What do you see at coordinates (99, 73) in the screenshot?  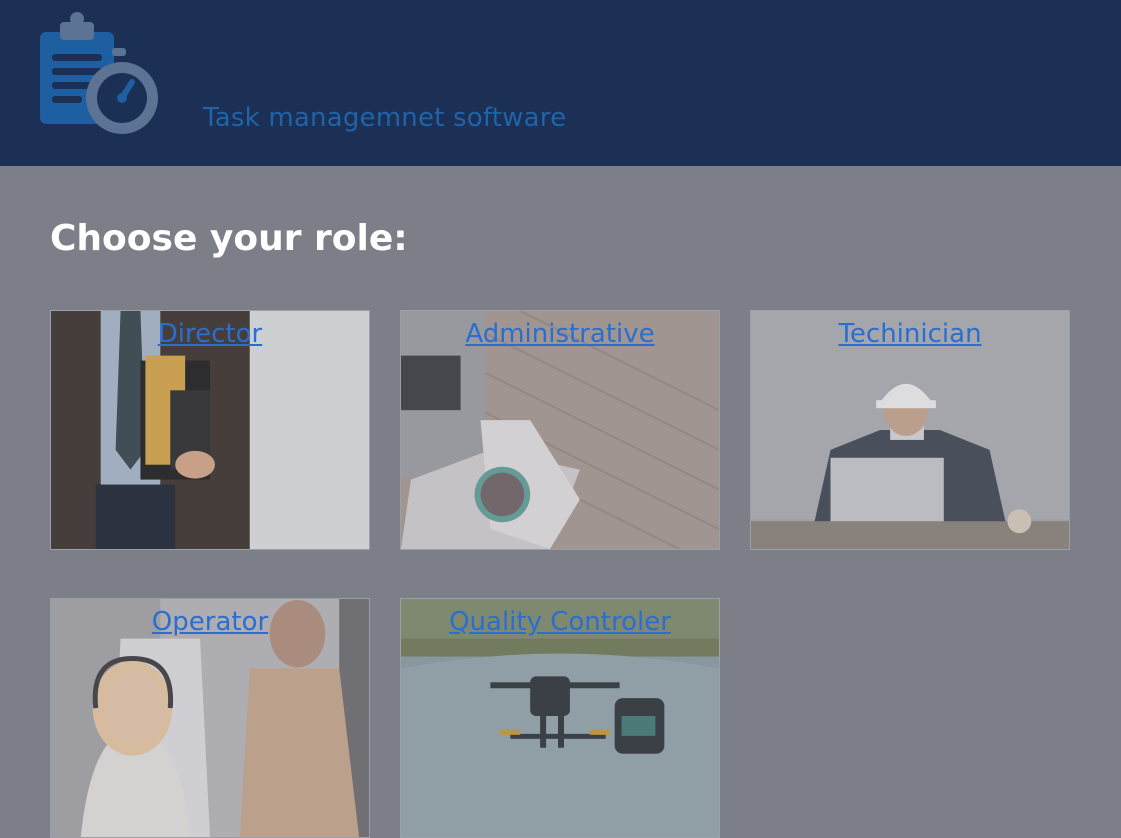 I see `clipboard-stopwatch-icon` at bounding box center [99, 73].